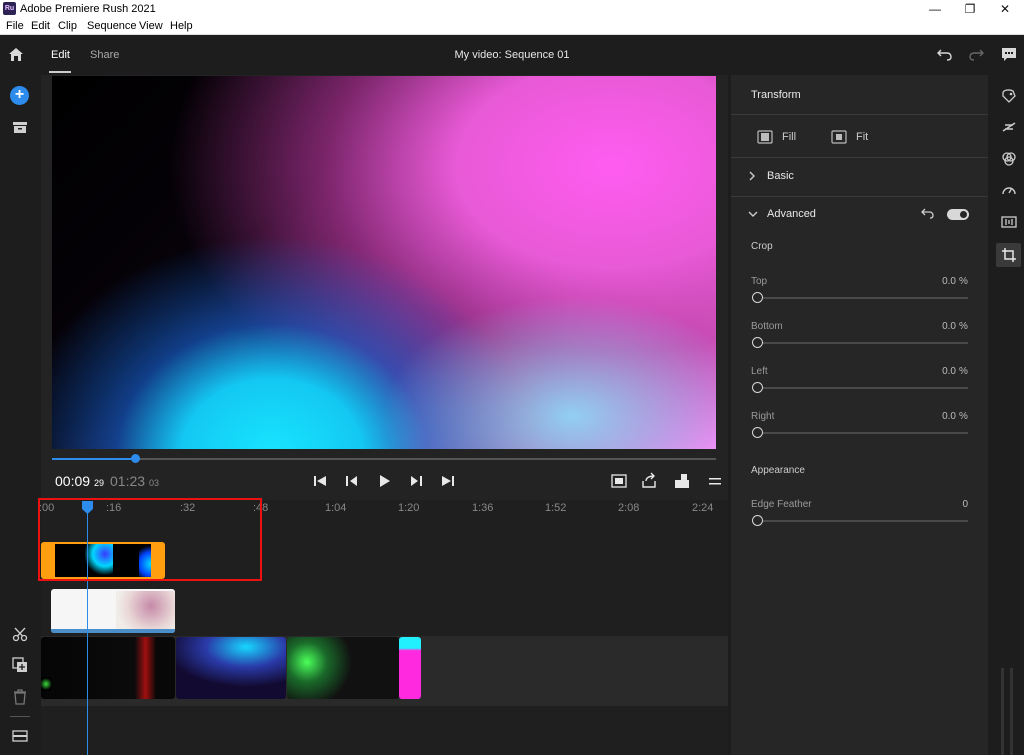 This screenshot has height=755, width=1024. What do you see at coordinates (1009, 222) in the screenshot?
I see `audio-icon` at bounding box center [1009, 222].